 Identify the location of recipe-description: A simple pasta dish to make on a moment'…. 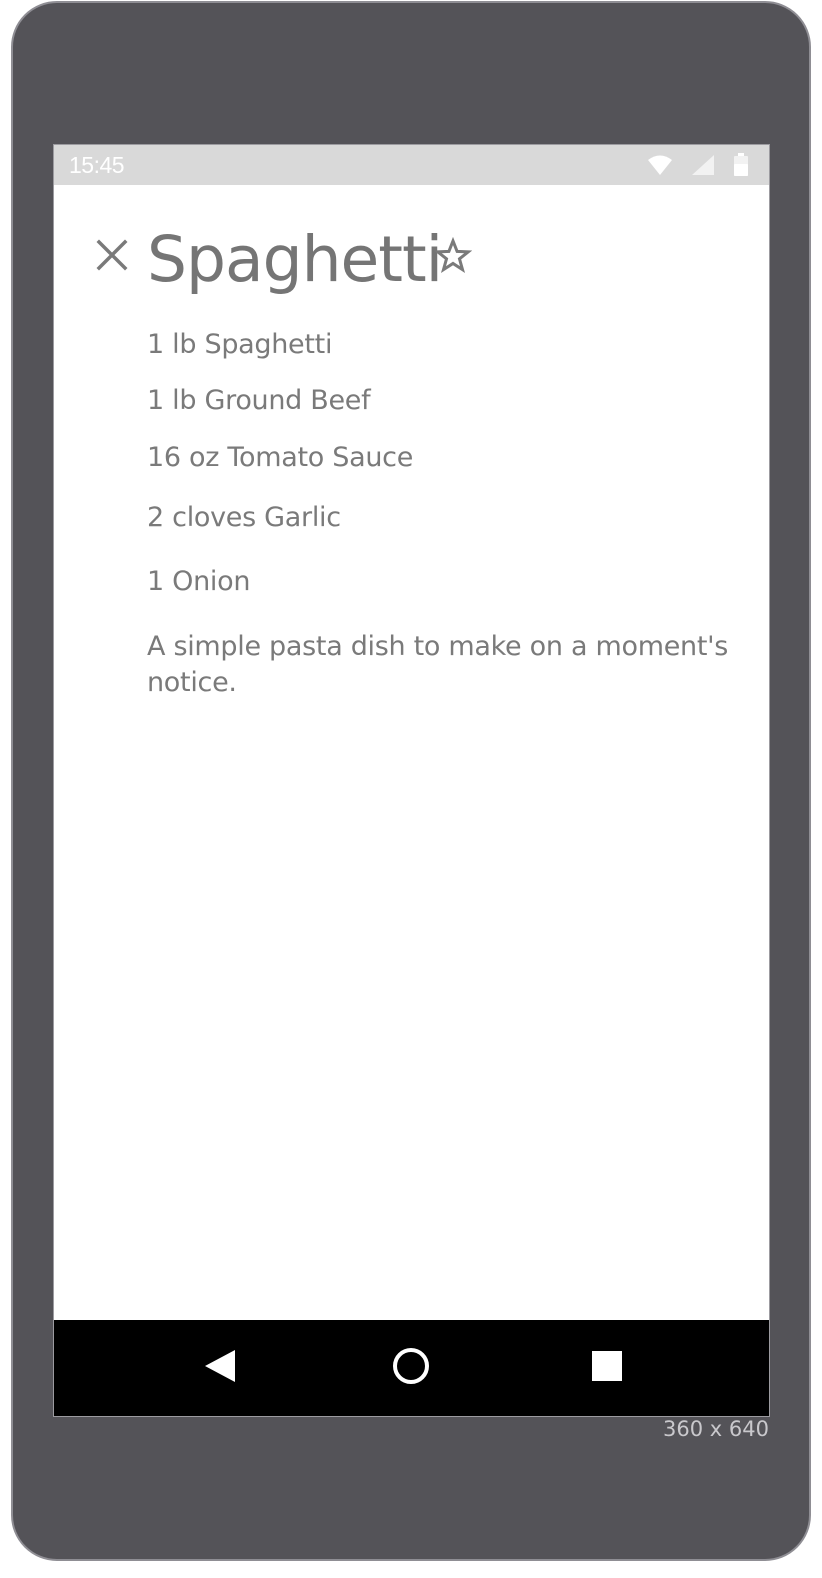
(437, 664).